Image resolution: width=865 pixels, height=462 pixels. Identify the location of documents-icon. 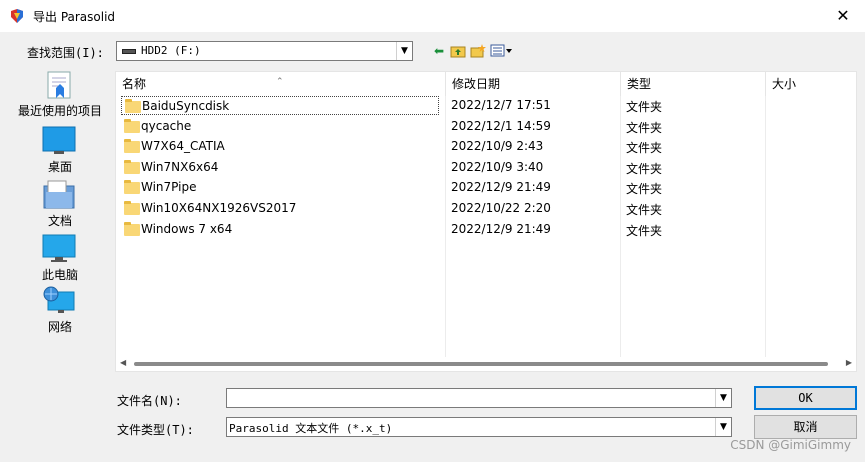
(59, 194).